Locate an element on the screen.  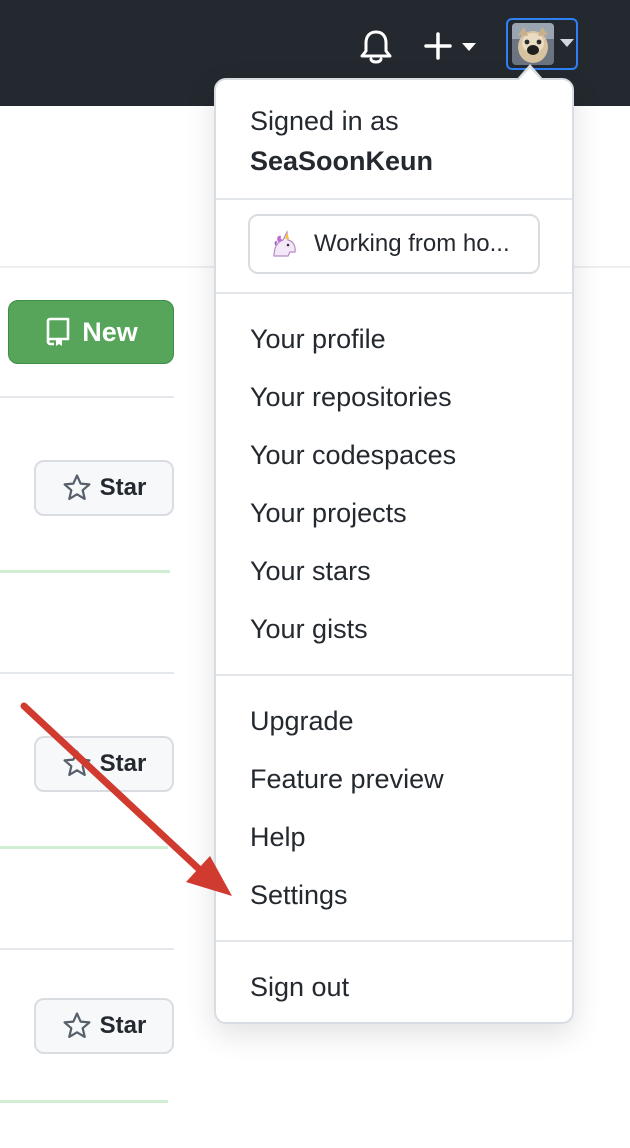
signed-in-label: Signed in as is located at coordinates (324, 121).